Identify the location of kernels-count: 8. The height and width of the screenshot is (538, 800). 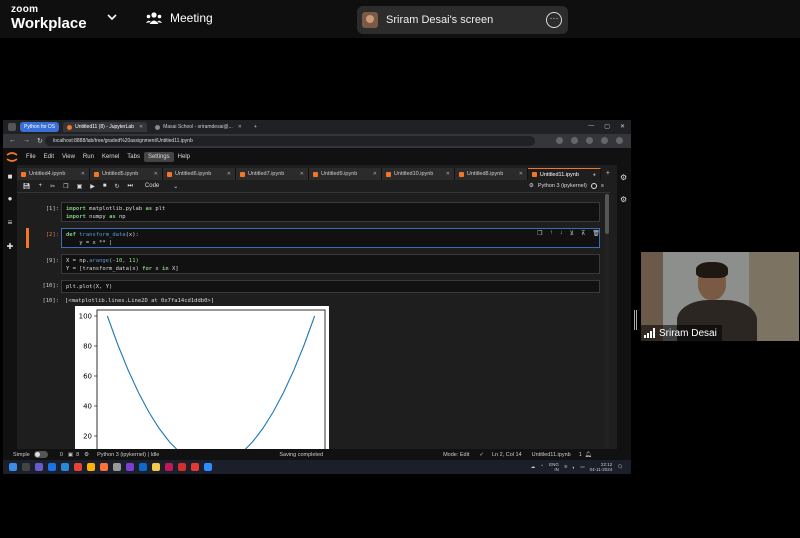
(77, 455).